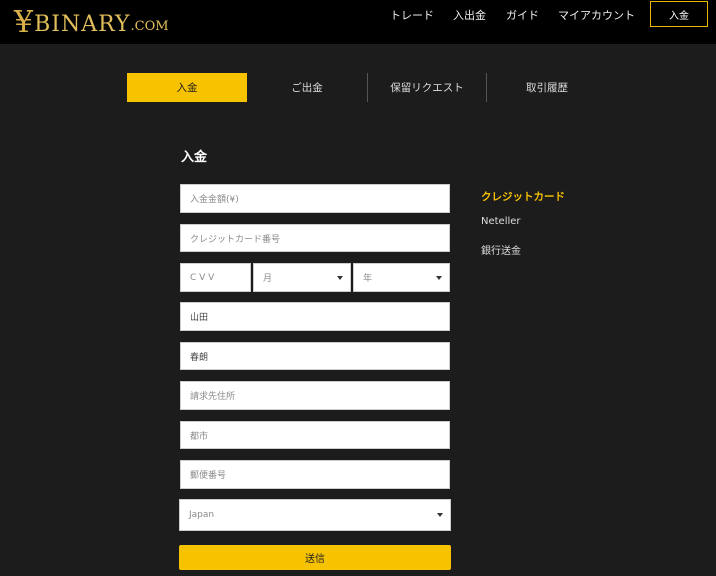  What do you see at coordinates (24, 22) in the screenshot?
I see `yen-logo-icon: ¥` at bounding box center [24, 22].